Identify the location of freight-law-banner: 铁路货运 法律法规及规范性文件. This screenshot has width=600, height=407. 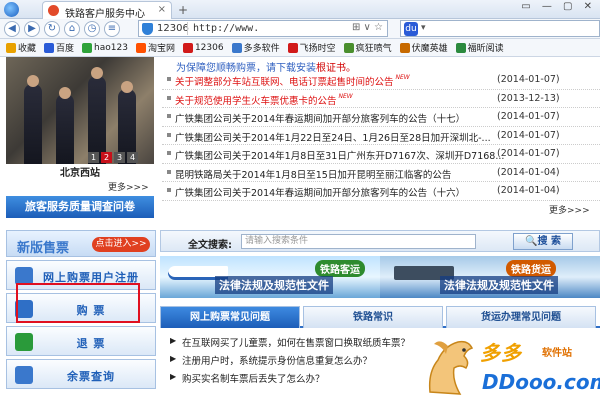
(490, 277).